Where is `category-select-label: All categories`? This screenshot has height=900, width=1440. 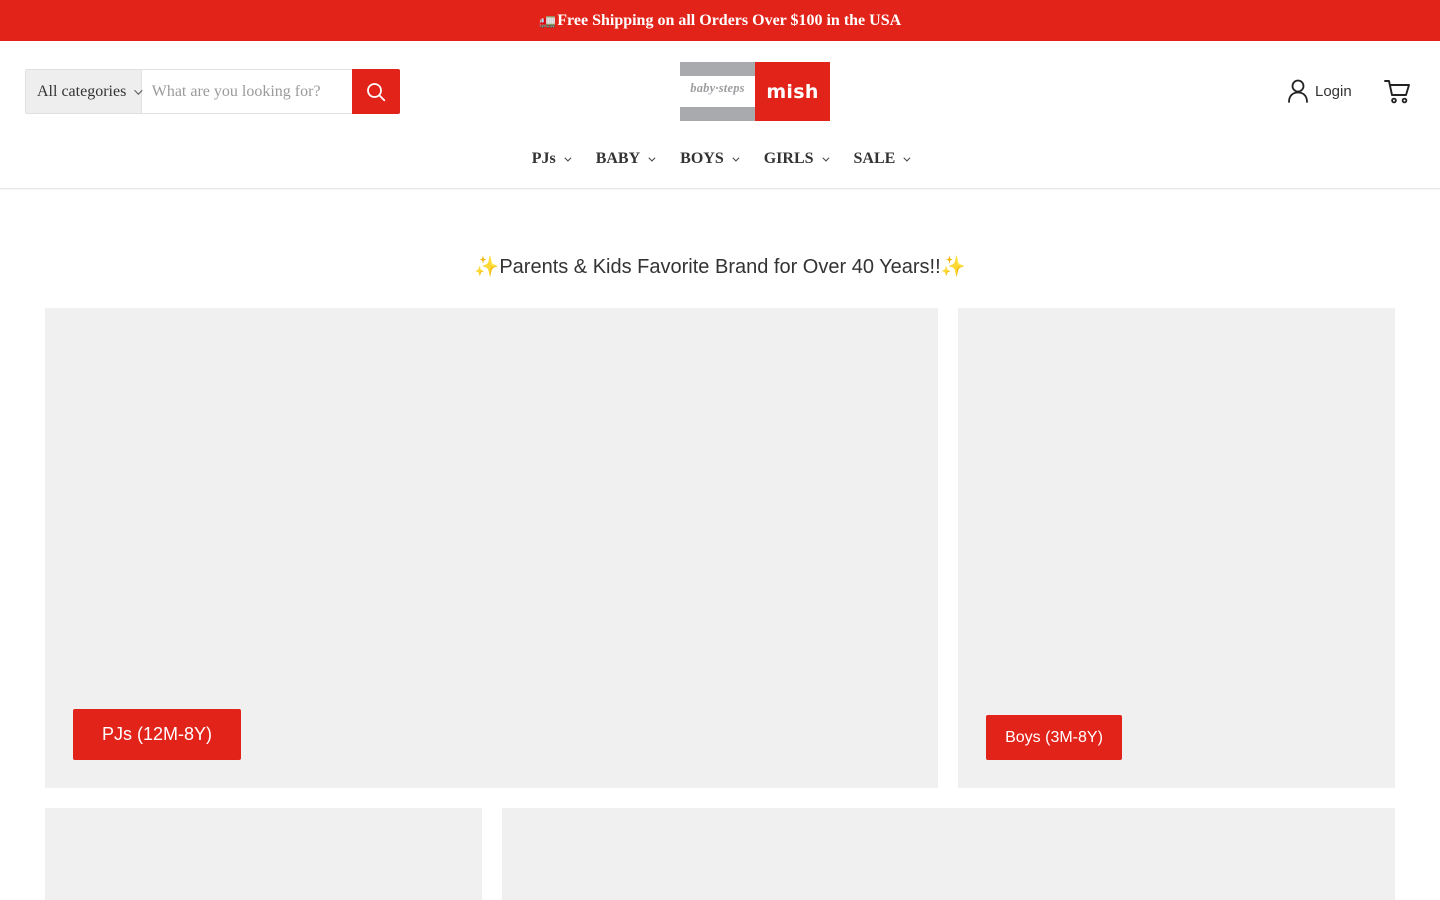
category-select-label: All categories is located at coordinates (82, 91).